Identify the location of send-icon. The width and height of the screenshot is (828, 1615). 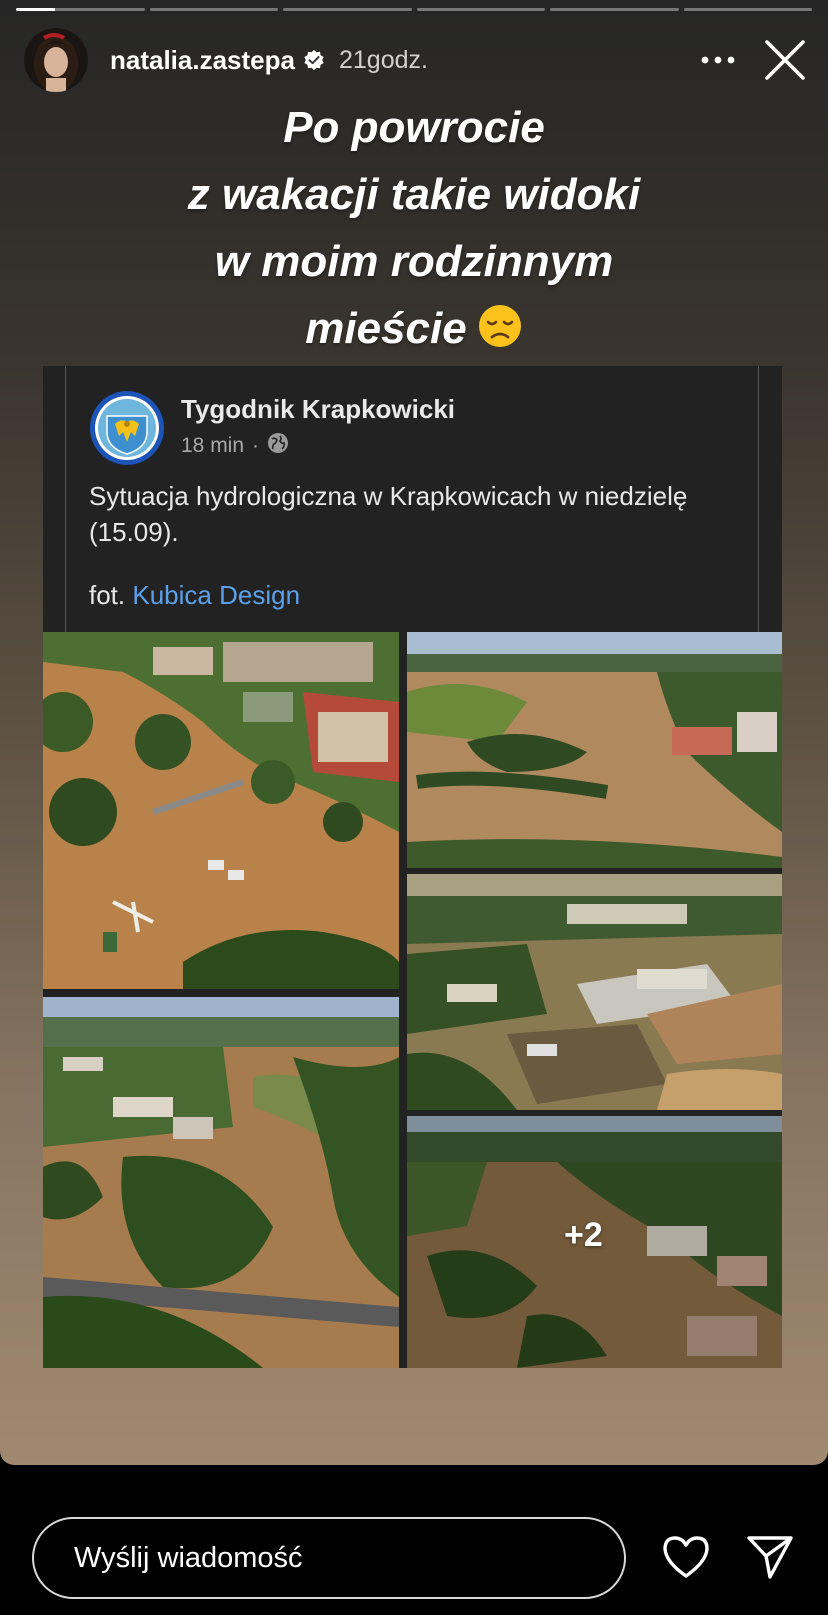
(770, 1557).